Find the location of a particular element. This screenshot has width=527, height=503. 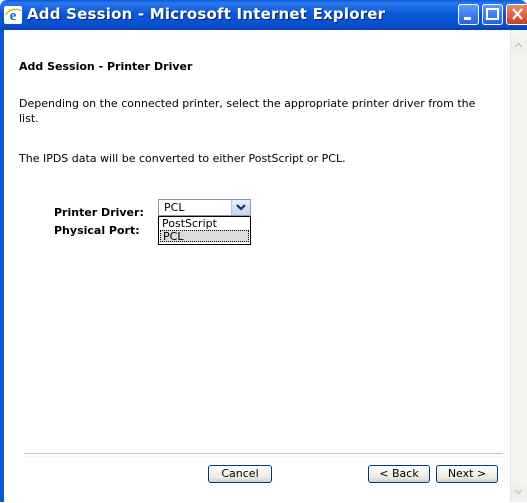

vertical-scrollbar is located at coordinates (518, 266).